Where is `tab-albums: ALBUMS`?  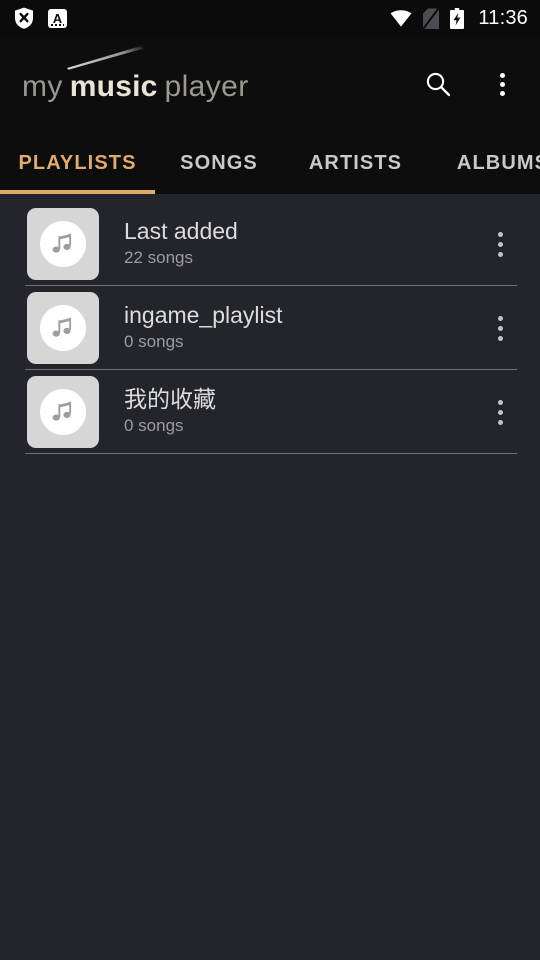 tab-albums: ALBUMS is located at coordinates (484, 163).